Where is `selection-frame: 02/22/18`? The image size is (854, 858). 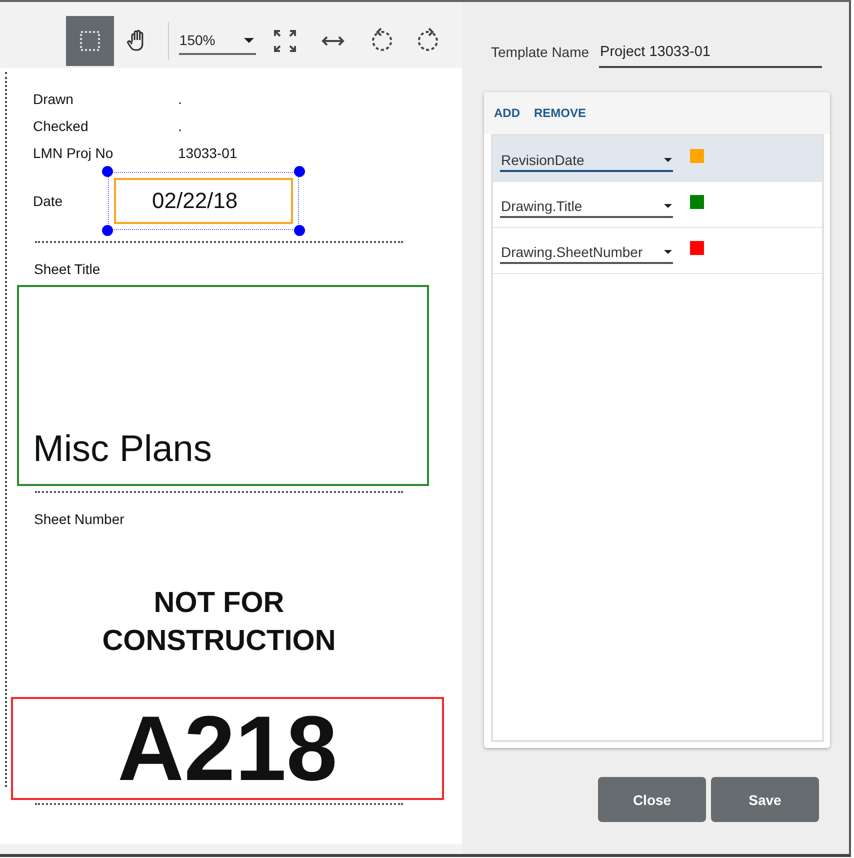
selection-frame: 02/22/18 is located at coordinates (203, 201).